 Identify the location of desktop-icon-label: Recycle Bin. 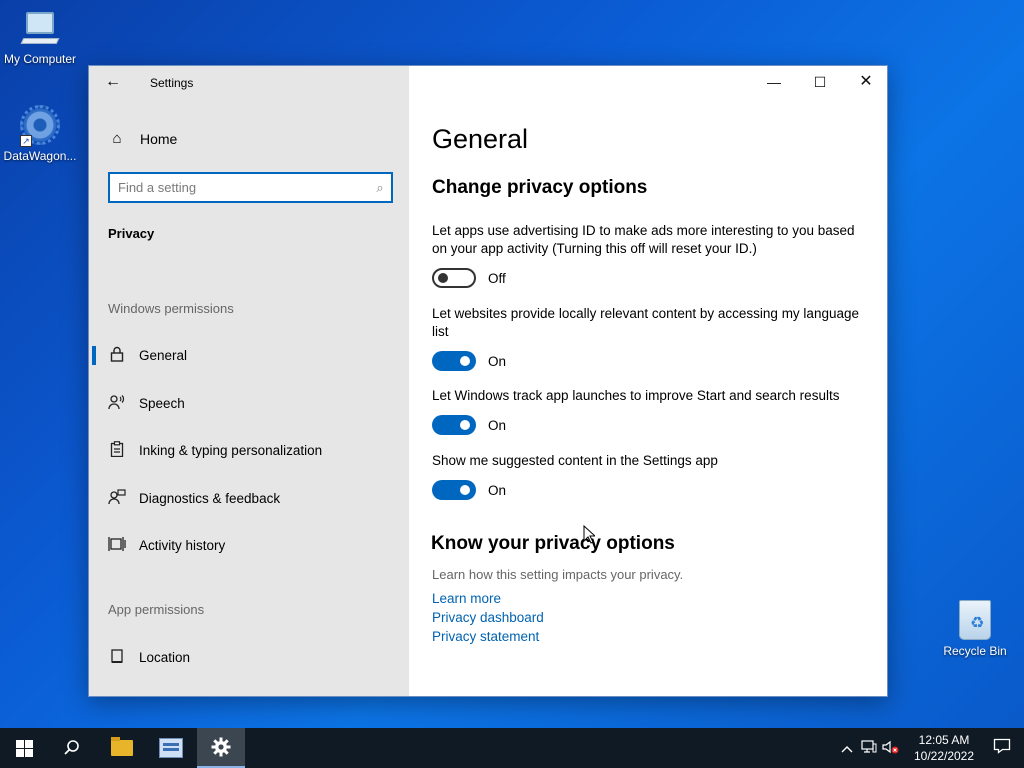
(975, 651).